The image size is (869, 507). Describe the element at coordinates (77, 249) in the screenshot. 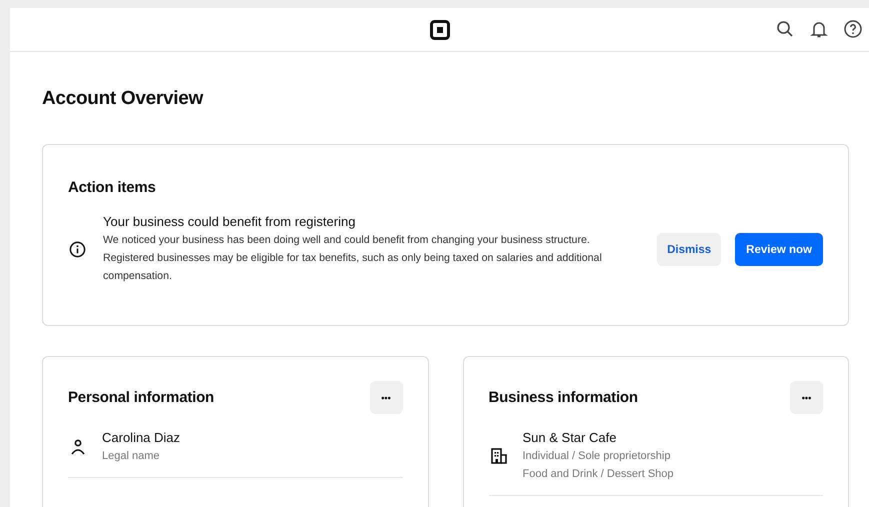

I see `info-icon` at that location.